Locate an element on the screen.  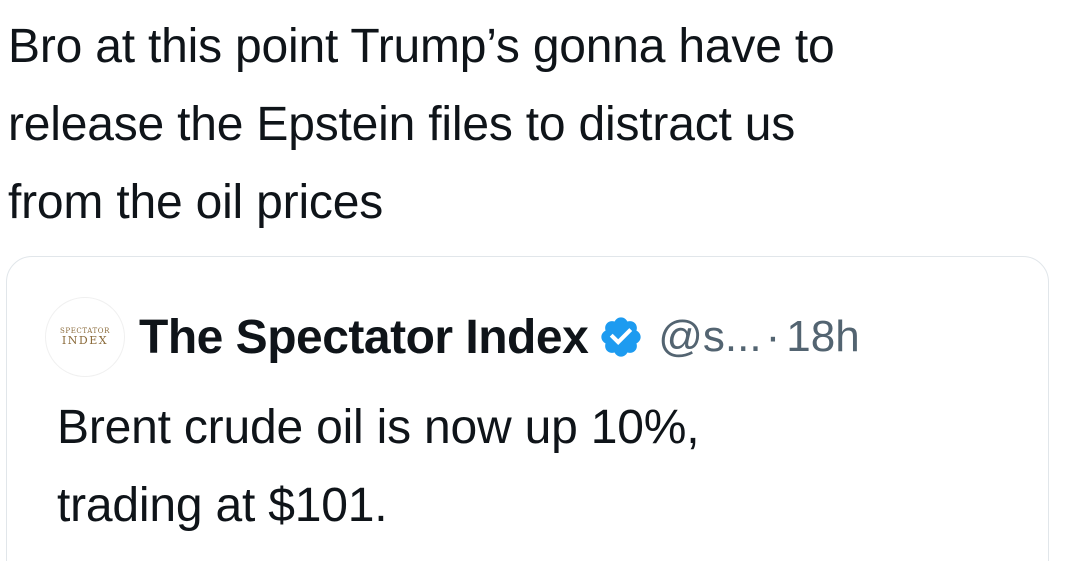
tweet-text-line: from the oil prices is located at coordinates (195, 202).